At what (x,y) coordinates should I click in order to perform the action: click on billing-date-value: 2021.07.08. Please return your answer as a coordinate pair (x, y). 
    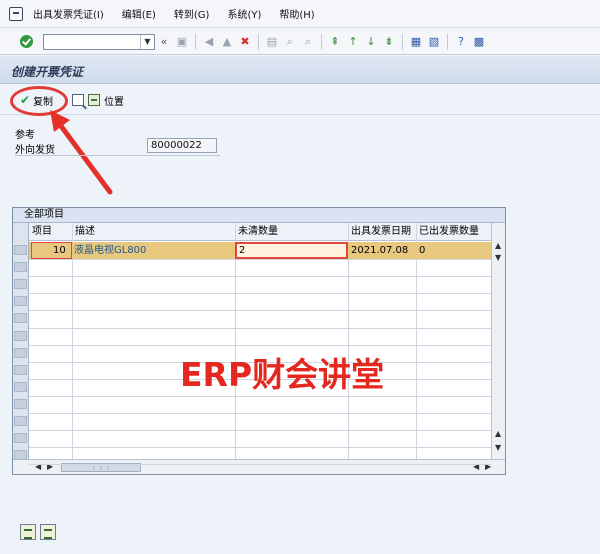
    Looking at the image, I should click on (380, 250).